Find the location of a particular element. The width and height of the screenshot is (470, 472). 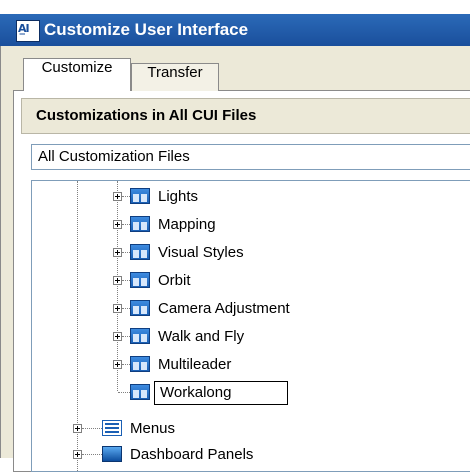

tree-node-label: Menus is located at coordinates (153, 428).